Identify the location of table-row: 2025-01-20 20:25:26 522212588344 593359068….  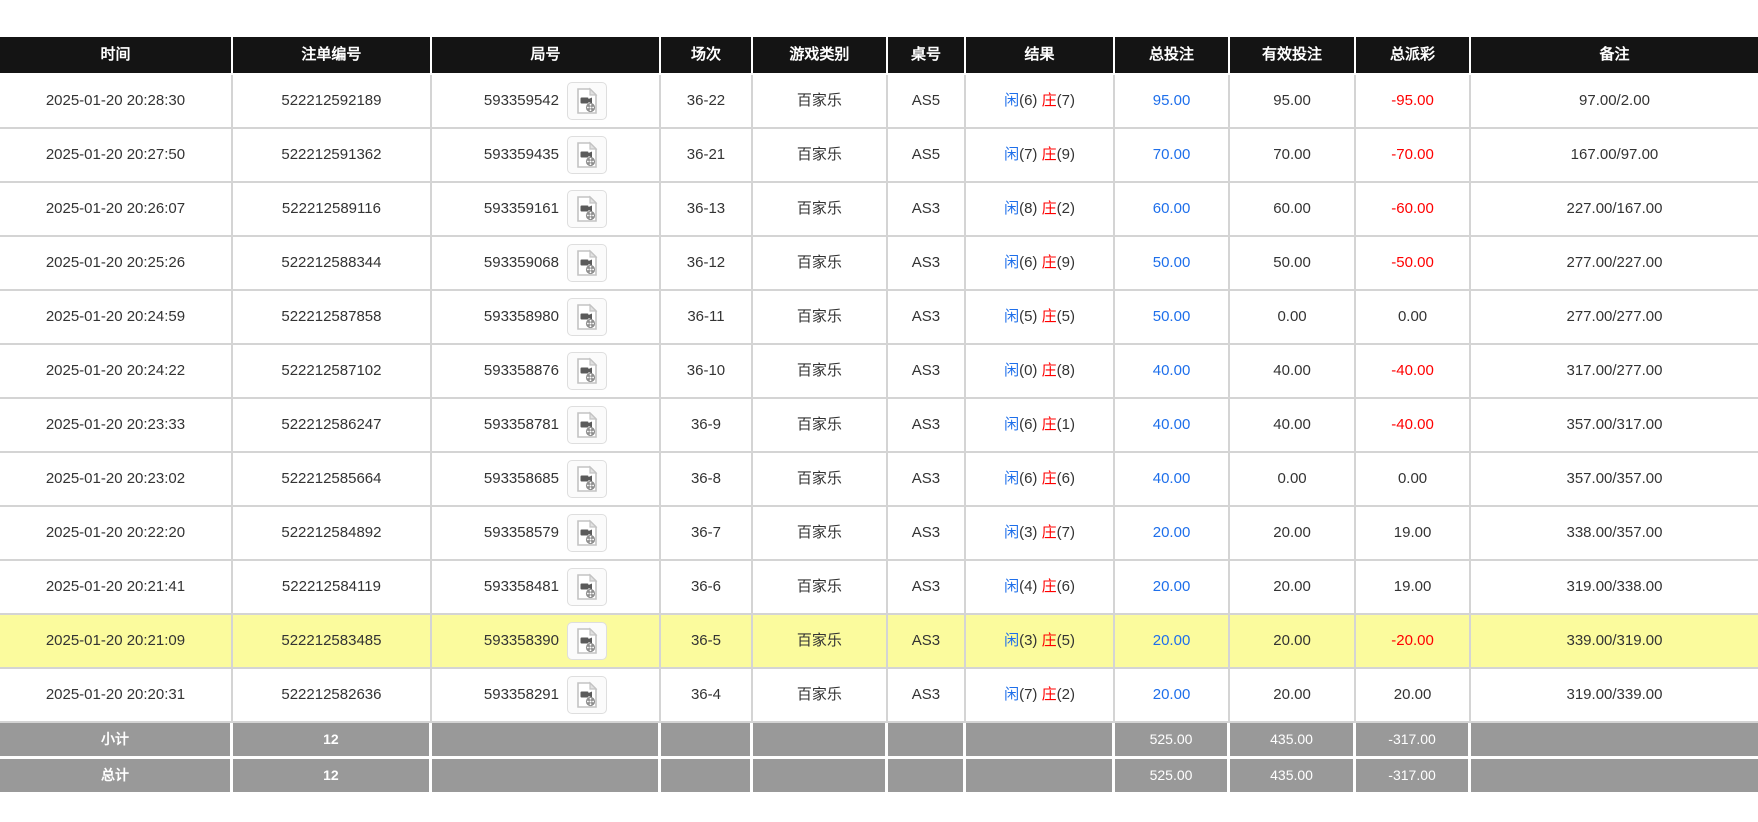
(879, 264).